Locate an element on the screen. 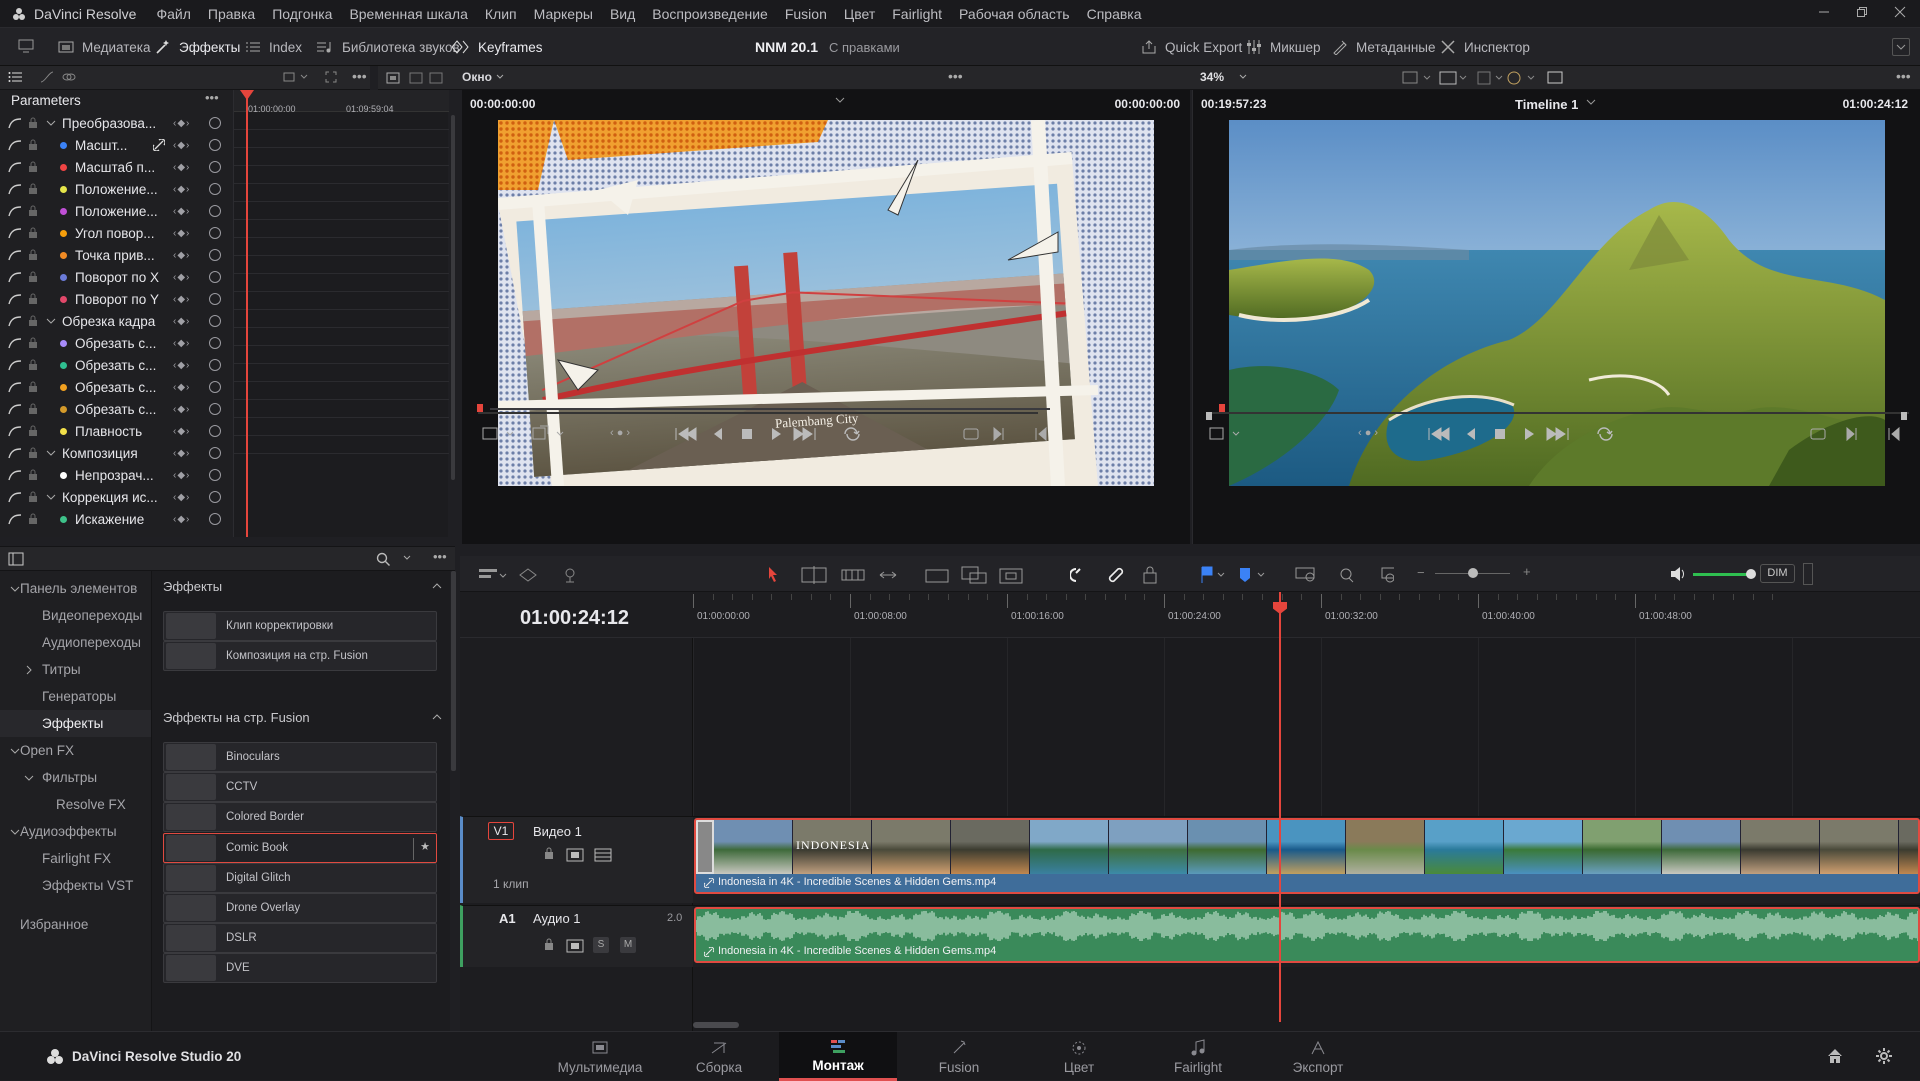  page-tab-3: Fusion is located at coordinates (959, 1056).